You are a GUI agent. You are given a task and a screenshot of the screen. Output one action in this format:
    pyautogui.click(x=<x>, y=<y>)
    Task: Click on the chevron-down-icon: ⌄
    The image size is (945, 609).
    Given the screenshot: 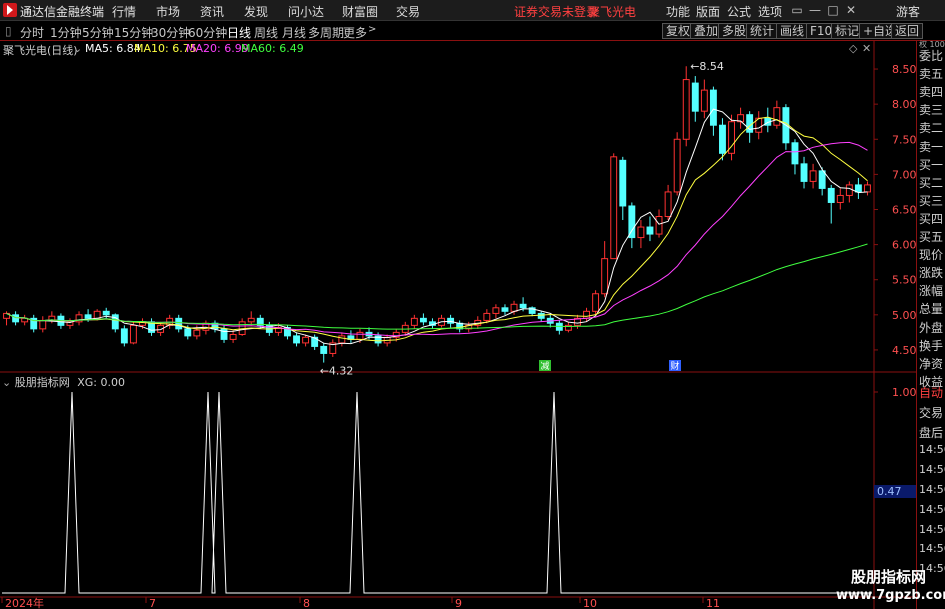 What is the action you would take?
    pyautogui.click(x=77, y=48)
    